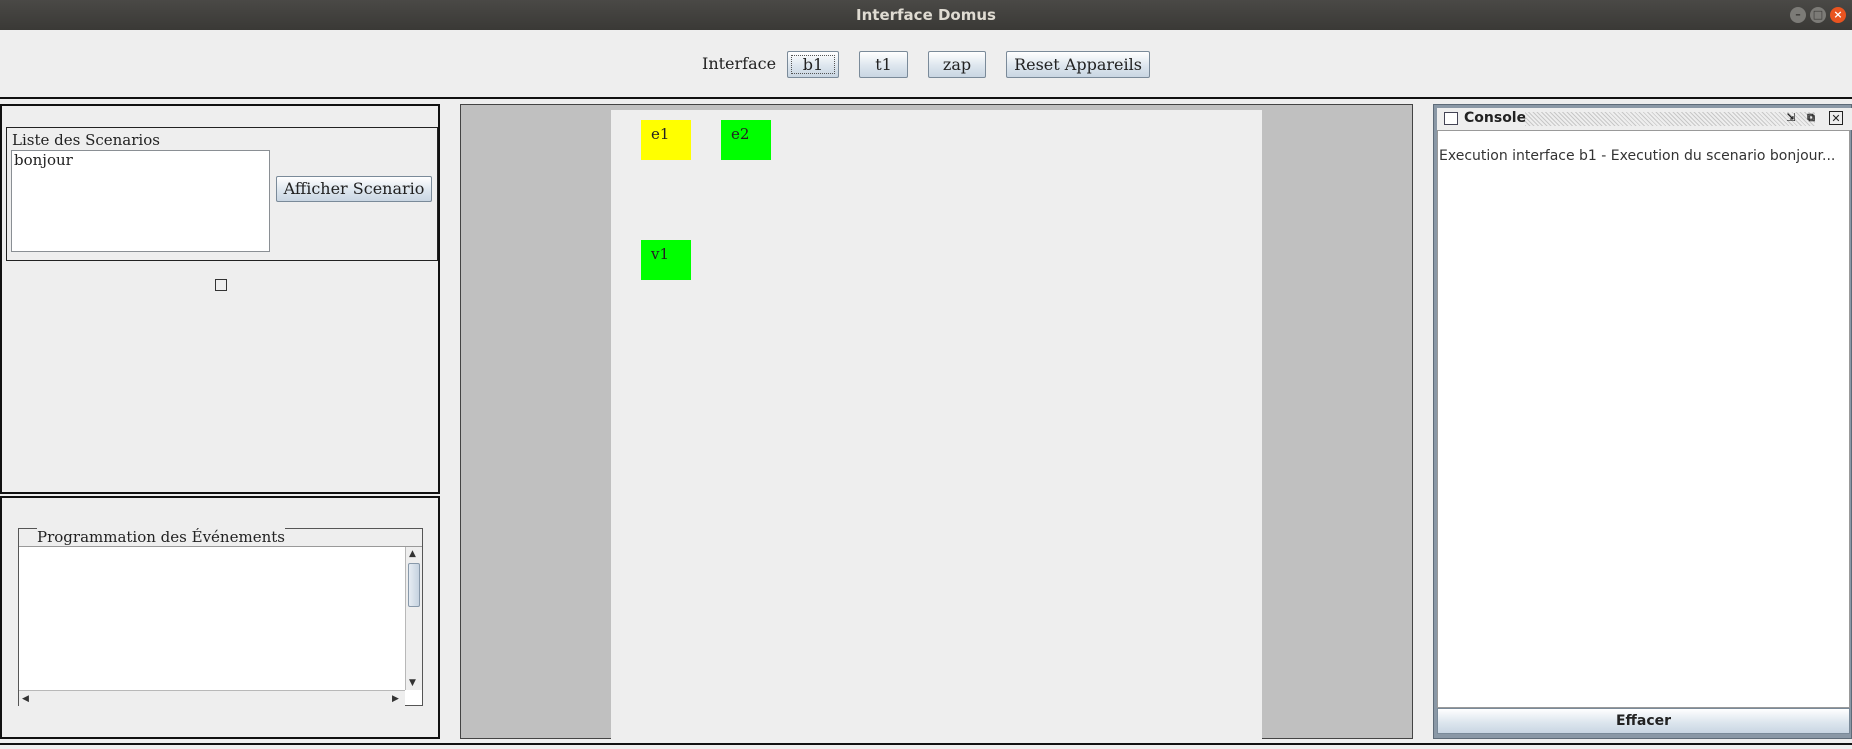 The image size is (1852, 749). What do you see at coordinates (25, 699) in the screenshot?
I see `scroll-left-icon: ◀` at bounding box center [25, 699].